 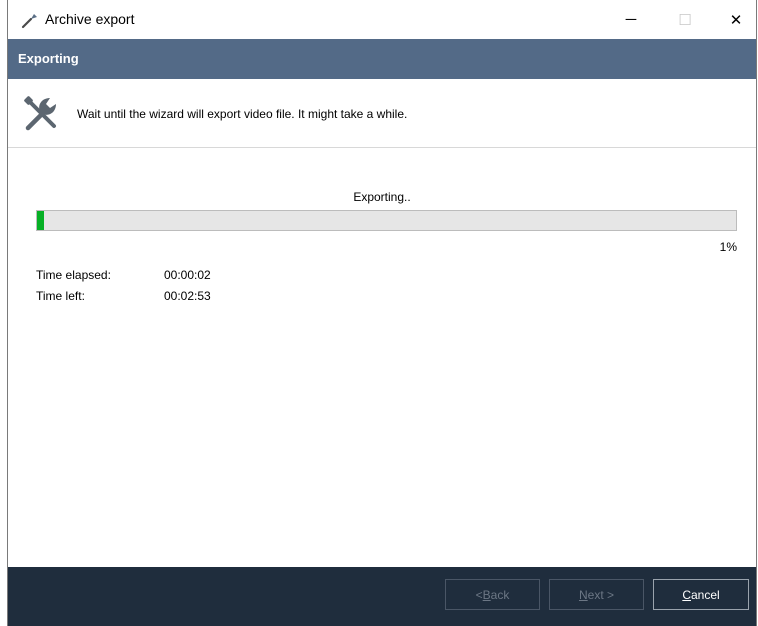 I want to click on back-button-accesskey: B, so click(x=486, y=594).